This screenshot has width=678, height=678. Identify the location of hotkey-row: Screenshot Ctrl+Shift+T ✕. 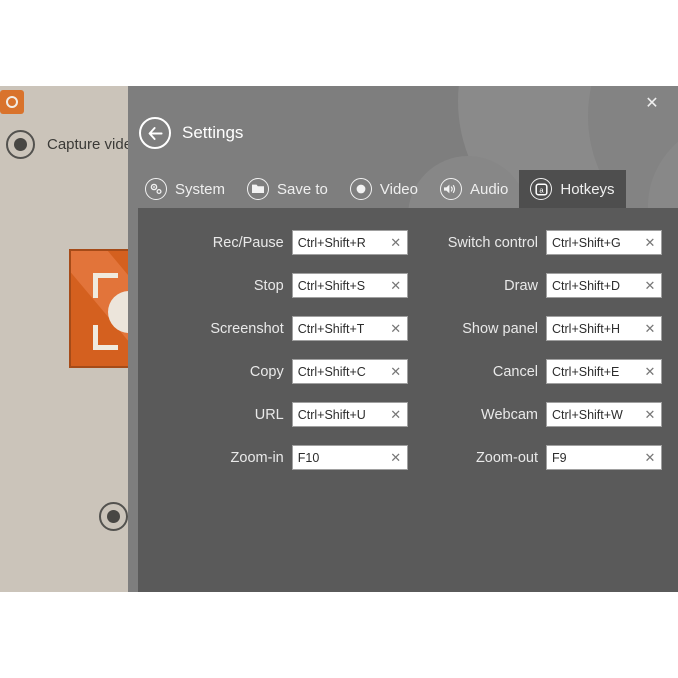
(302, 328).